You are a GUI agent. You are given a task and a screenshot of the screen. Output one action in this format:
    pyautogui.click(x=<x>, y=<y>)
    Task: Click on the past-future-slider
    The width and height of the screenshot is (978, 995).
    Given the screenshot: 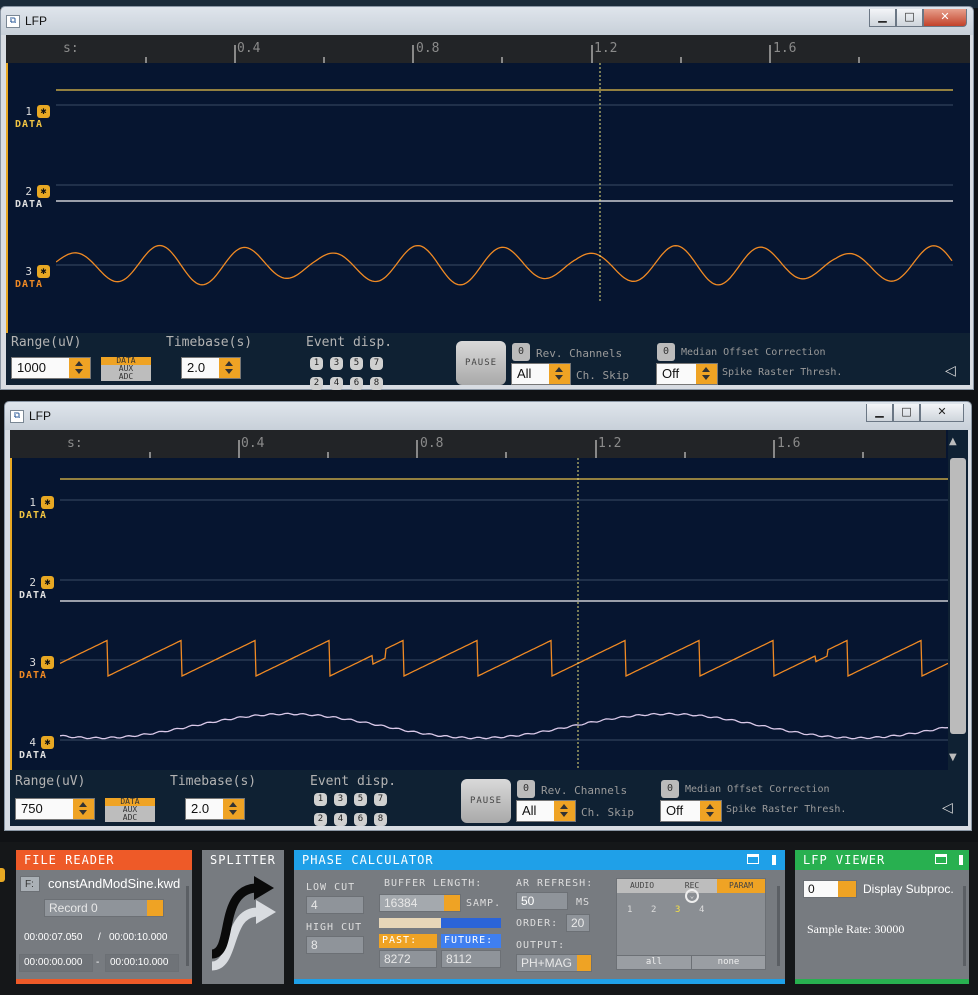 What is the action you would take?
    pyautogui.click(x=440, y=923)
    